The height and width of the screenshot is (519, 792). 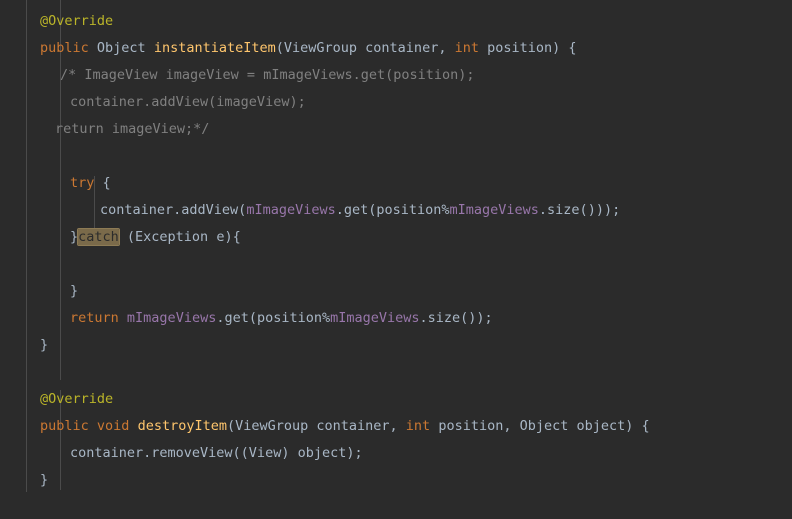 What do you see at coordinates (456, 318) in the screenshot?
I see `code-token-plain: .size());` at bounding box center [456, 318].